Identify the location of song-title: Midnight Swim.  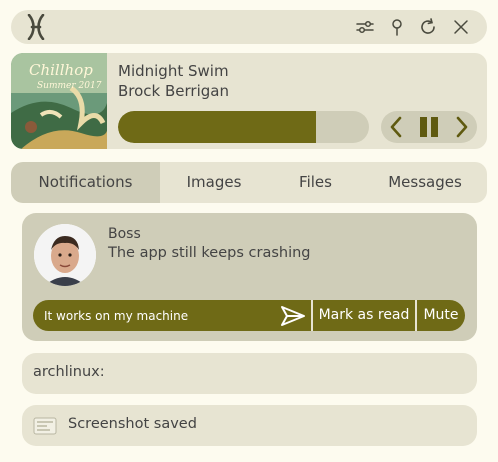
(173, 71).